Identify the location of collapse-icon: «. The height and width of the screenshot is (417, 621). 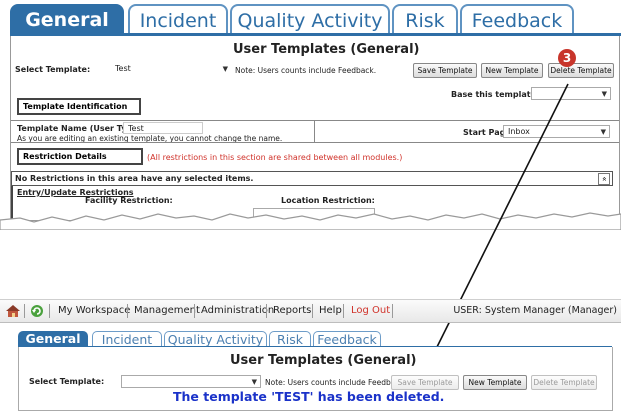
(604, 179).